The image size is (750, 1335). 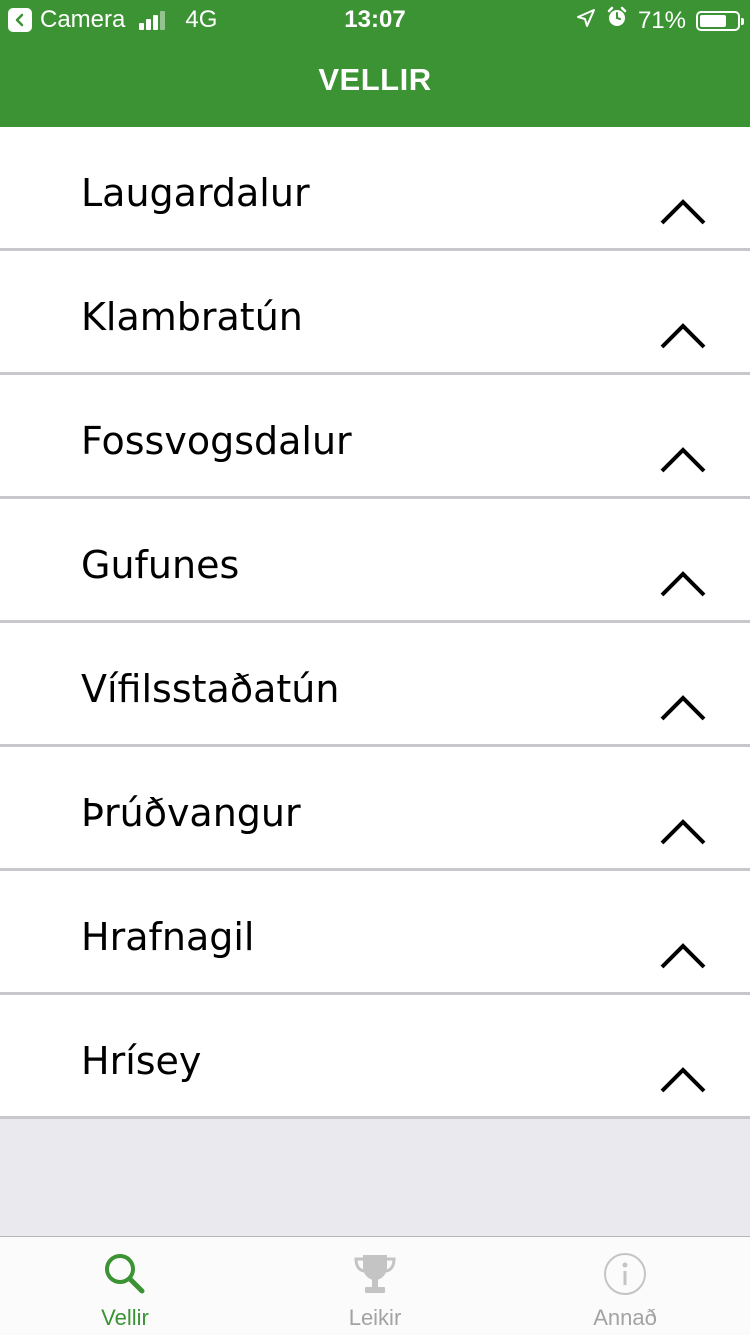 What do you see at coordinates (375, 1317) in the screenshot?
I see `tab-label: Leikir` at bounding box center [375, 1317].